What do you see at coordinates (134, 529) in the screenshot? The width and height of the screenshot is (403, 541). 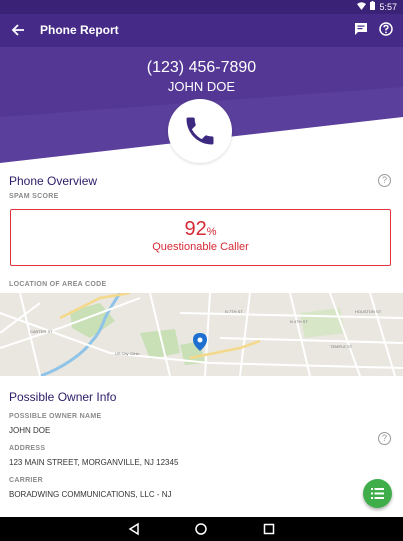 I see `nav-back-icon` at bounding box center [134, 529].